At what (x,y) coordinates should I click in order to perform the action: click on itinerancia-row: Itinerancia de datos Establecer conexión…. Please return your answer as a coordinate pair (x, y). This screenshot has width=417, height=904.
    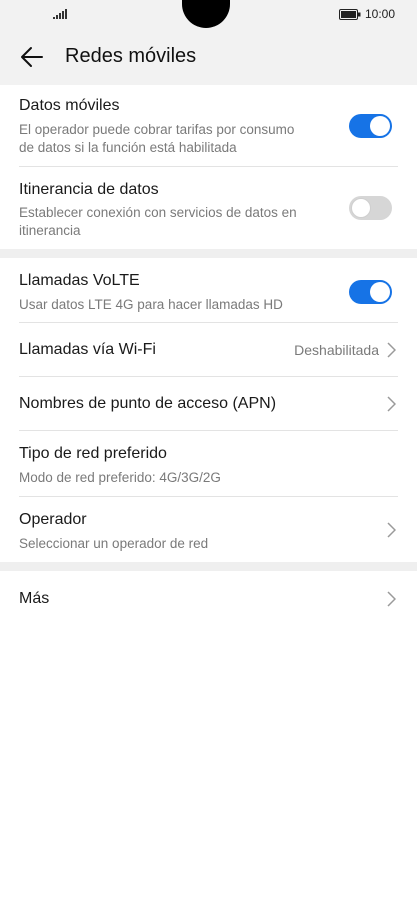
    Looking at the image, I should click on (208, 208).